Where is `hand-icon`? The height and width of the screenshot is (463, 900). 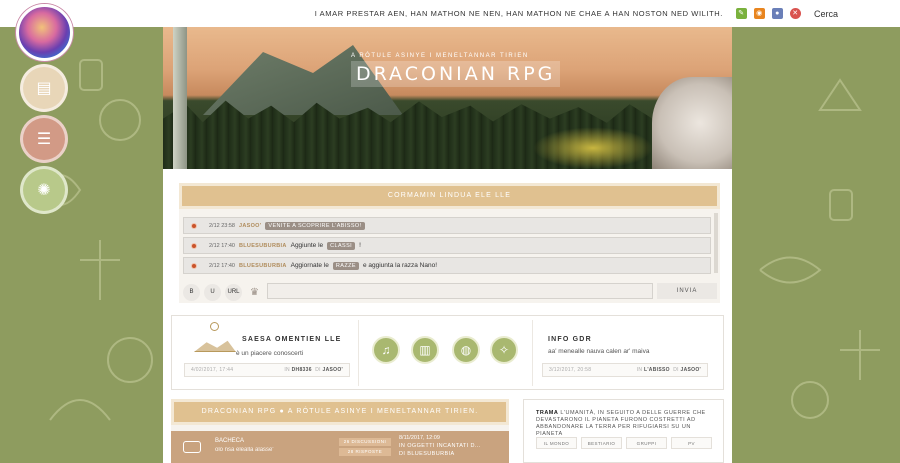 hand-icon is located at coordinates (790, 270).